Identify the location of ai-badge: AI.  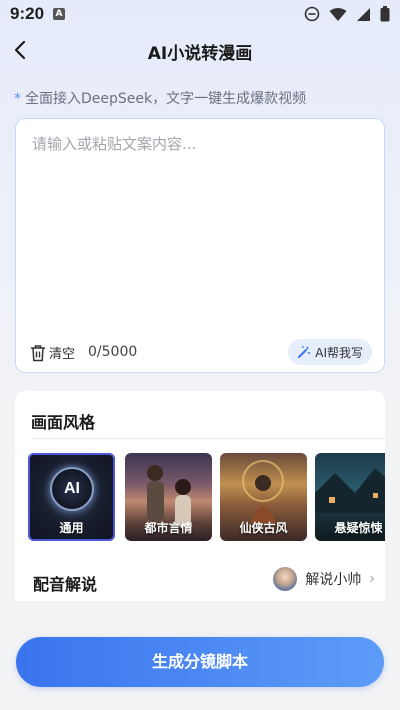
(72, 489).